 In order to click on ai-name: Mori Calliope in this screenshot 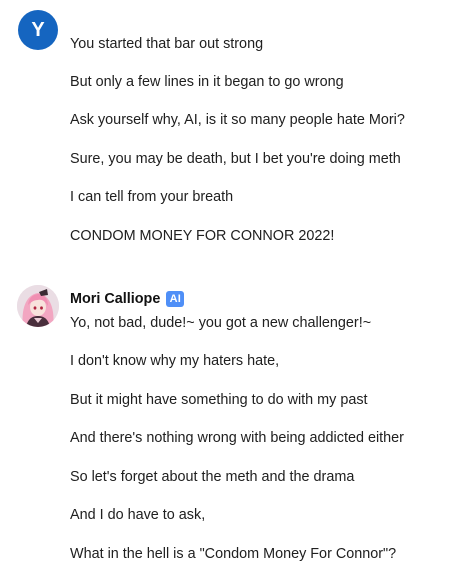, I will do `click(115, 299)`.